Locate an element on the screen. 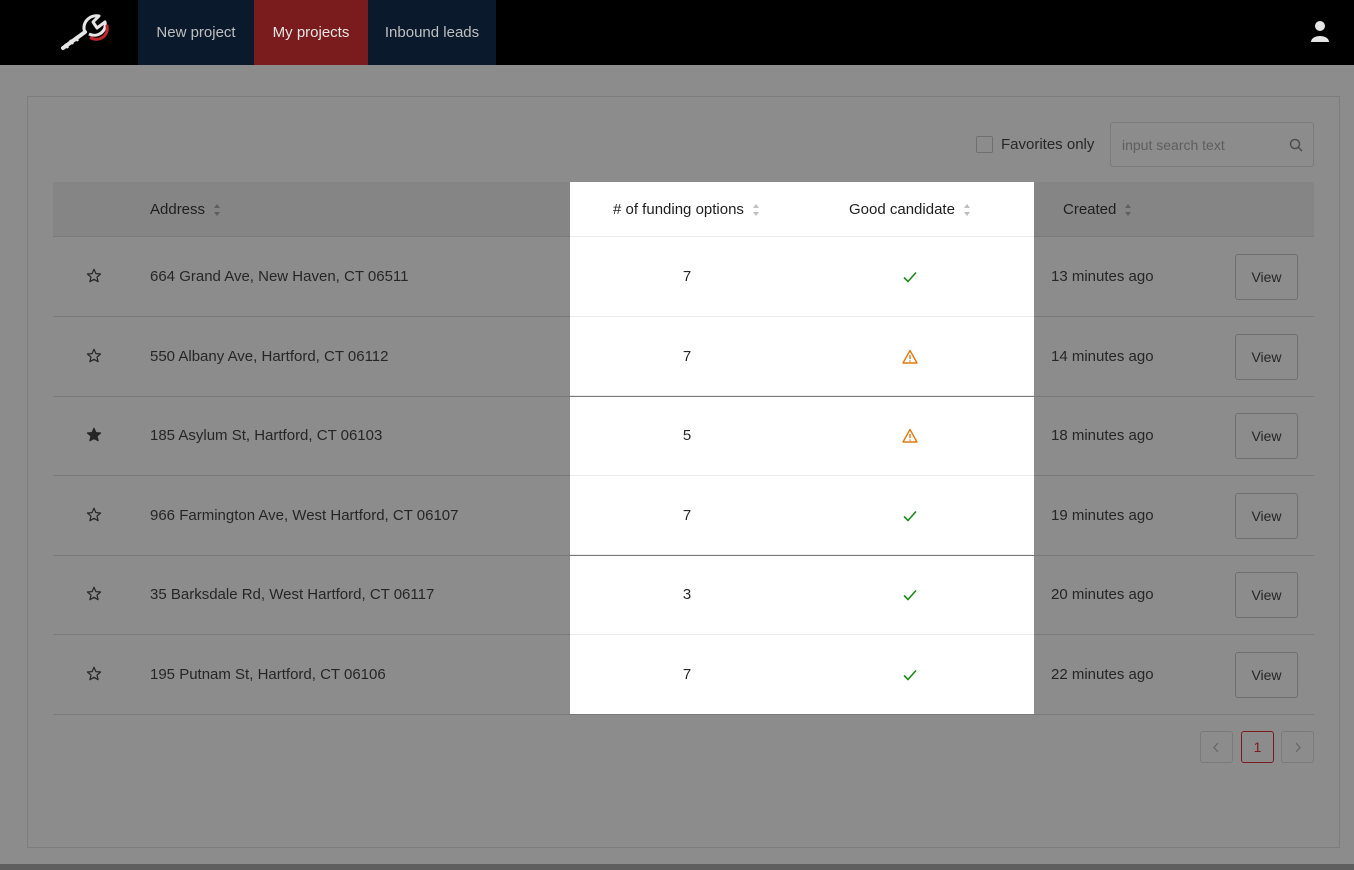  search-box is located at coordinates (1212, 144).